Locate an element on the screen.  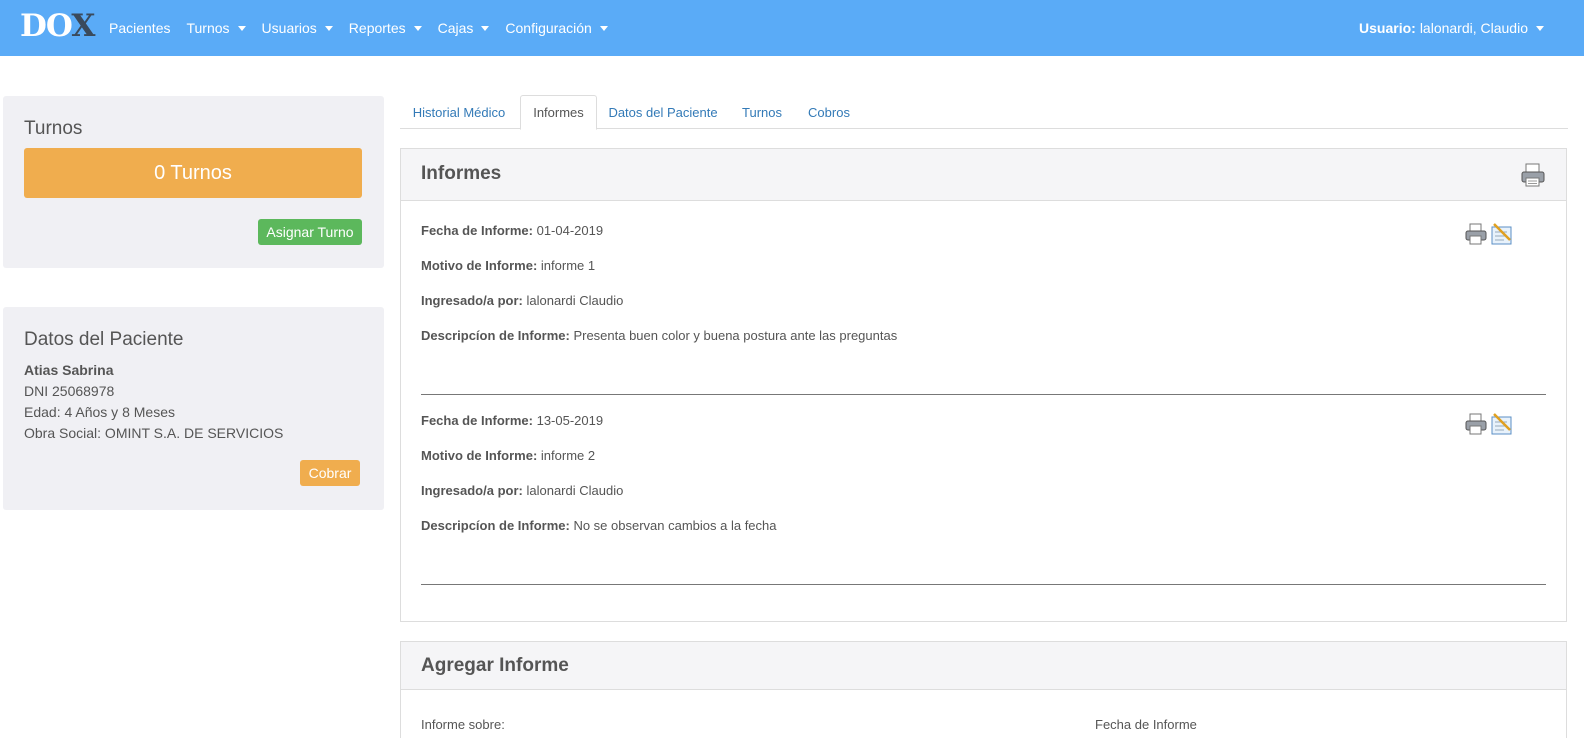
tab-turnos: Turnos is located at coordinates (762, 112).